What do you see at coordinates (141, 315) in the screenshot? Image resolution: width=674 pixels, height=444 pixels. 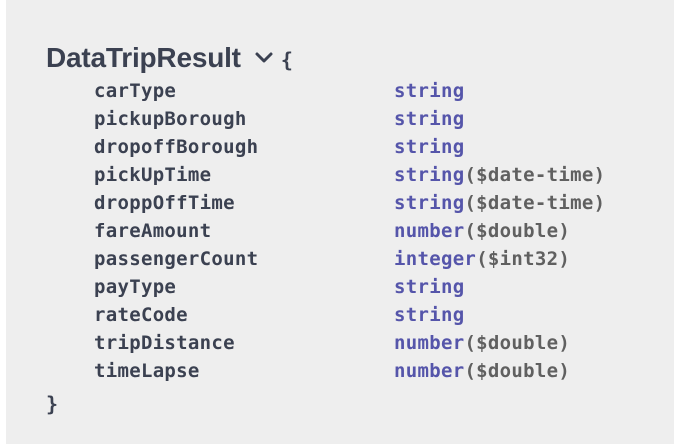 I see `property-name: rateCode` at bounding box center [141, 315].